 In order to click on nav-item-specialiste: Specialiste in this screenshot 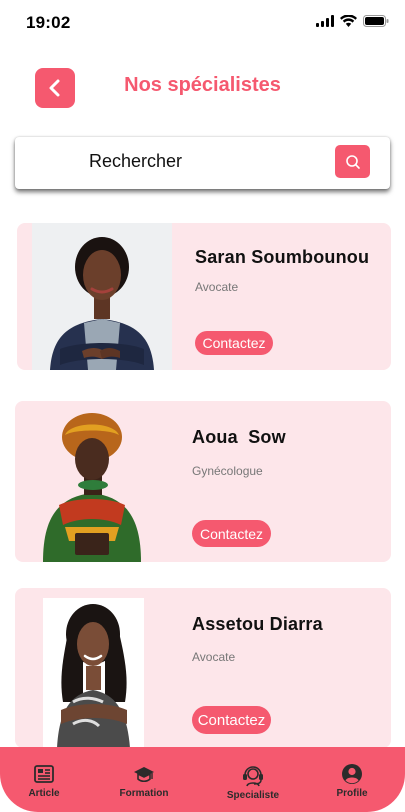, I will do `click(253, 782)`.